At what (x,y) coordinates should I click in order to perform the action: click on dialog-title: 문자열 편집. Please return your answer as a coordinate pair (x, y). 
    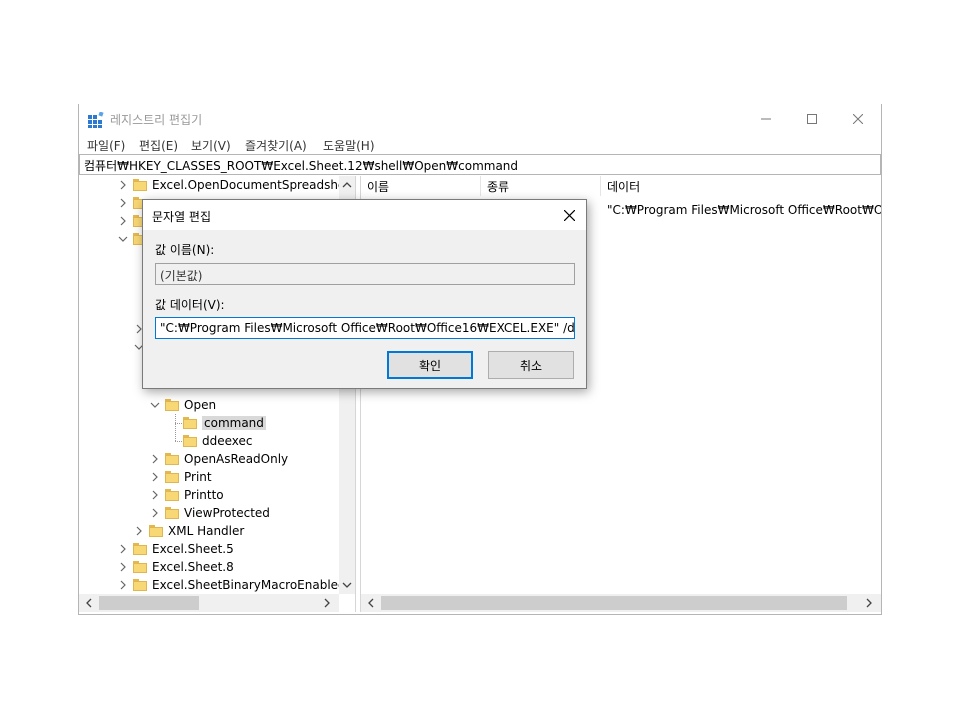
    Looking at the image, I should click on (182, 217).